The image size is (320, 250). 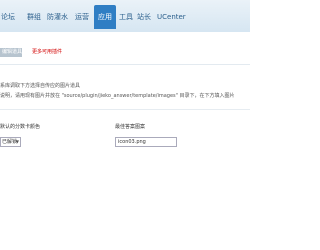 What do you see at coordinates (34, 17) in the screenshot?
I see `nav-item-group: 群组` at bounding box center [34, 17].